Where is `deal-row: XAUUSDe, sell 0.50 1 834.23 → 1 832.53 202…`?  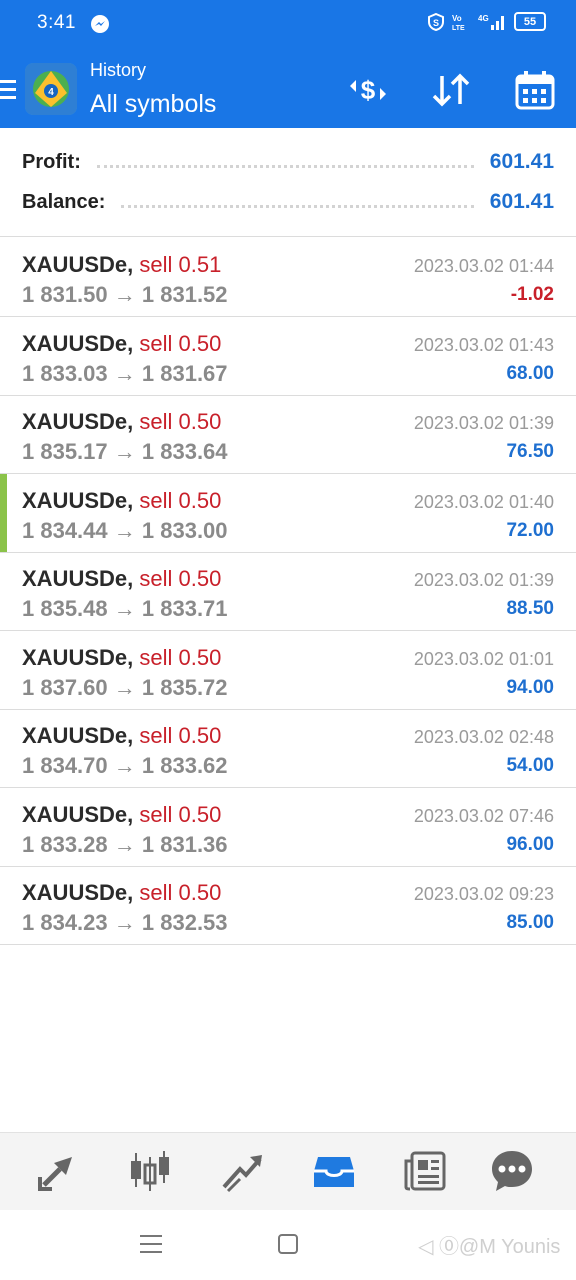 deal-row: XAUUSDe, sell 0.50 1 834.23 → 1 832.53 202… is located at coordinates (288, 905).